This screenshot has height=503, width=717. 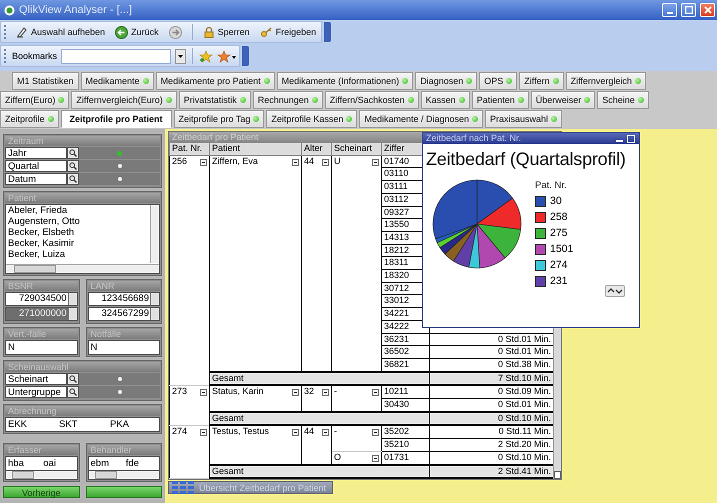 What do you see at coordinates (61, 32) in the screenshot?
I see `clear-button: Auswahl aufheben` at bounding box center [61, 32].